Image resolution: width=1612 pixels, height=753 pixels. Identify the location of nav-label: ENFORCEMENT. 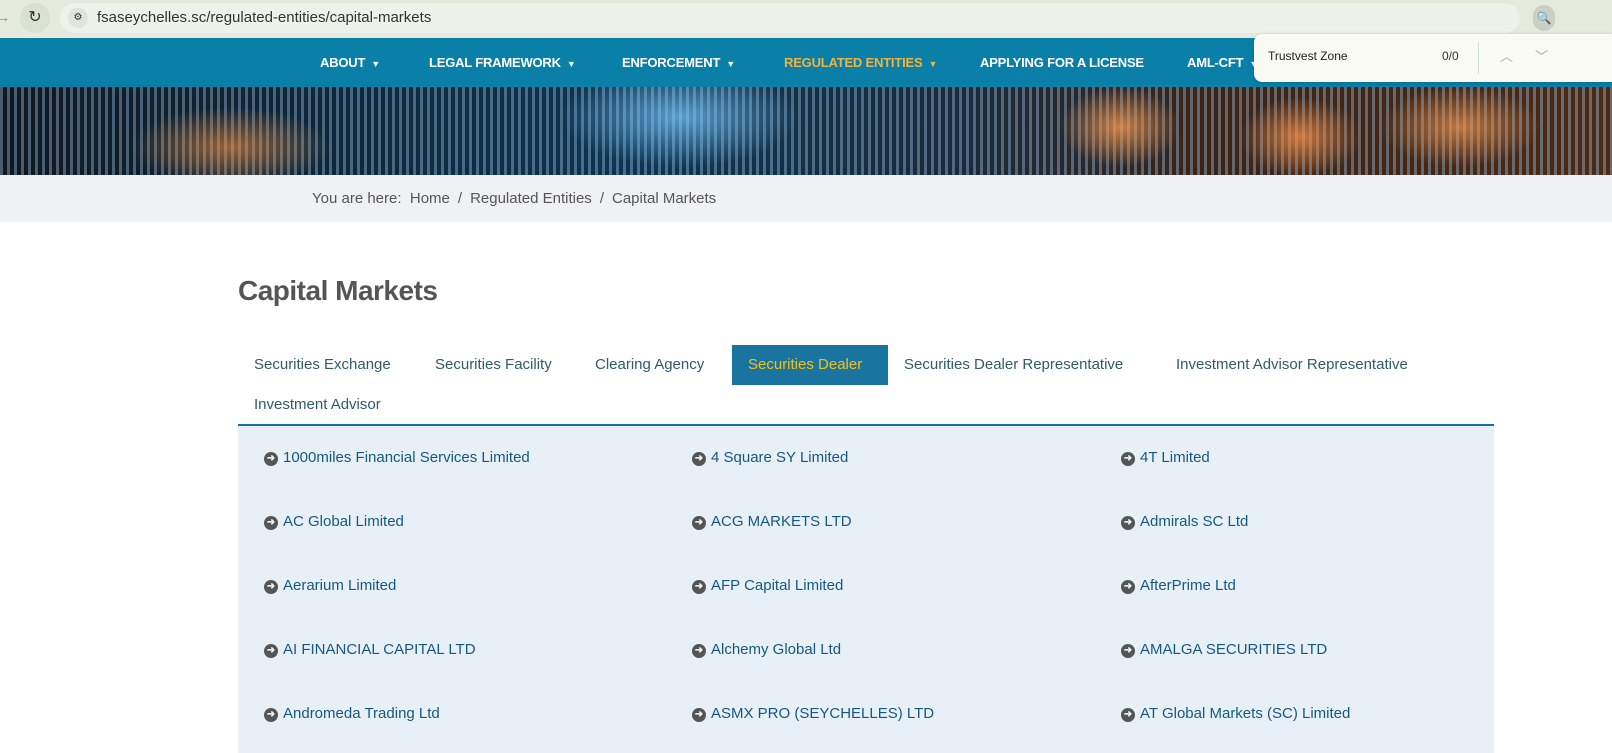
(671, 62).